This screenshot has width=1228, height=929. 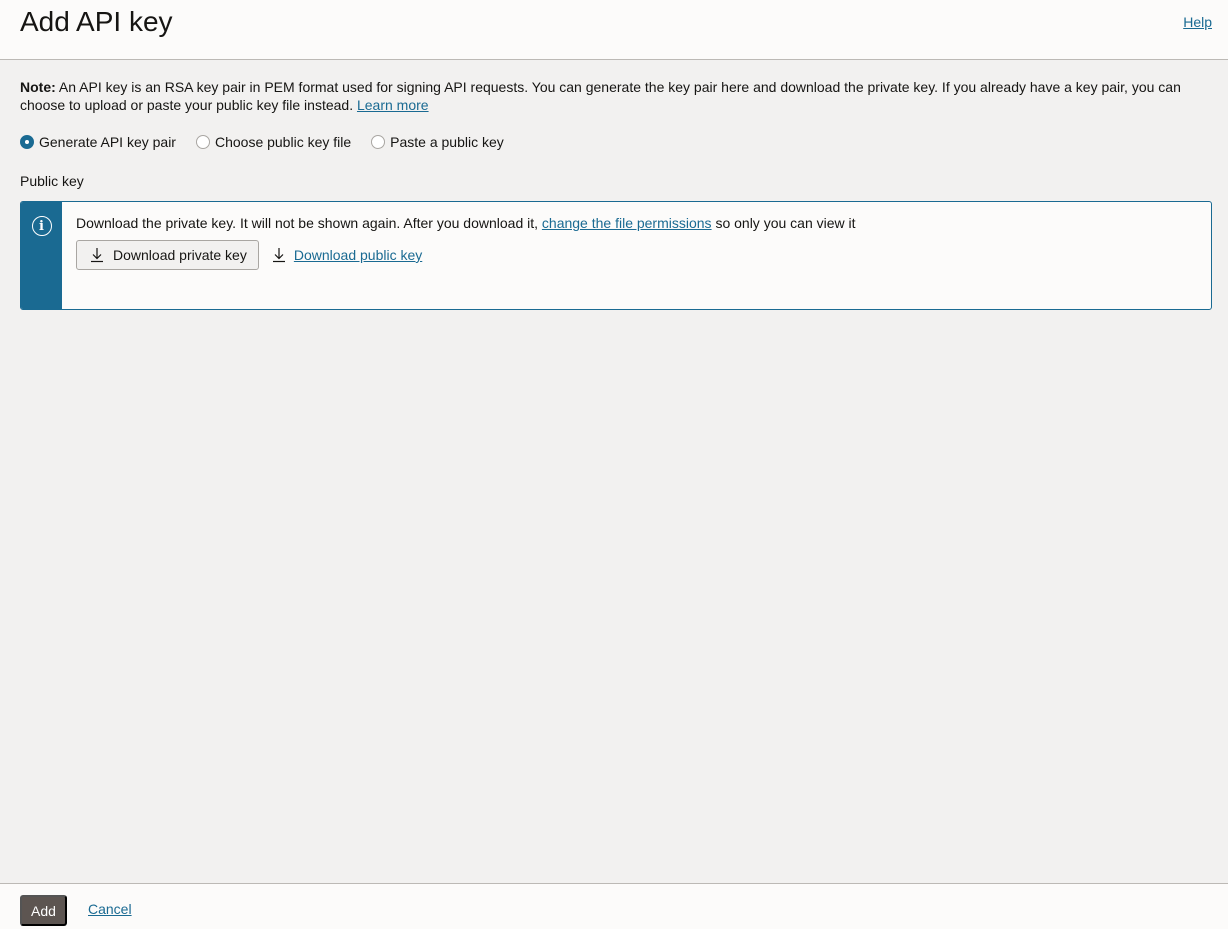 I want to click on radio-choose-public-key-file: Choose public key file, so click(x=273, y=142).